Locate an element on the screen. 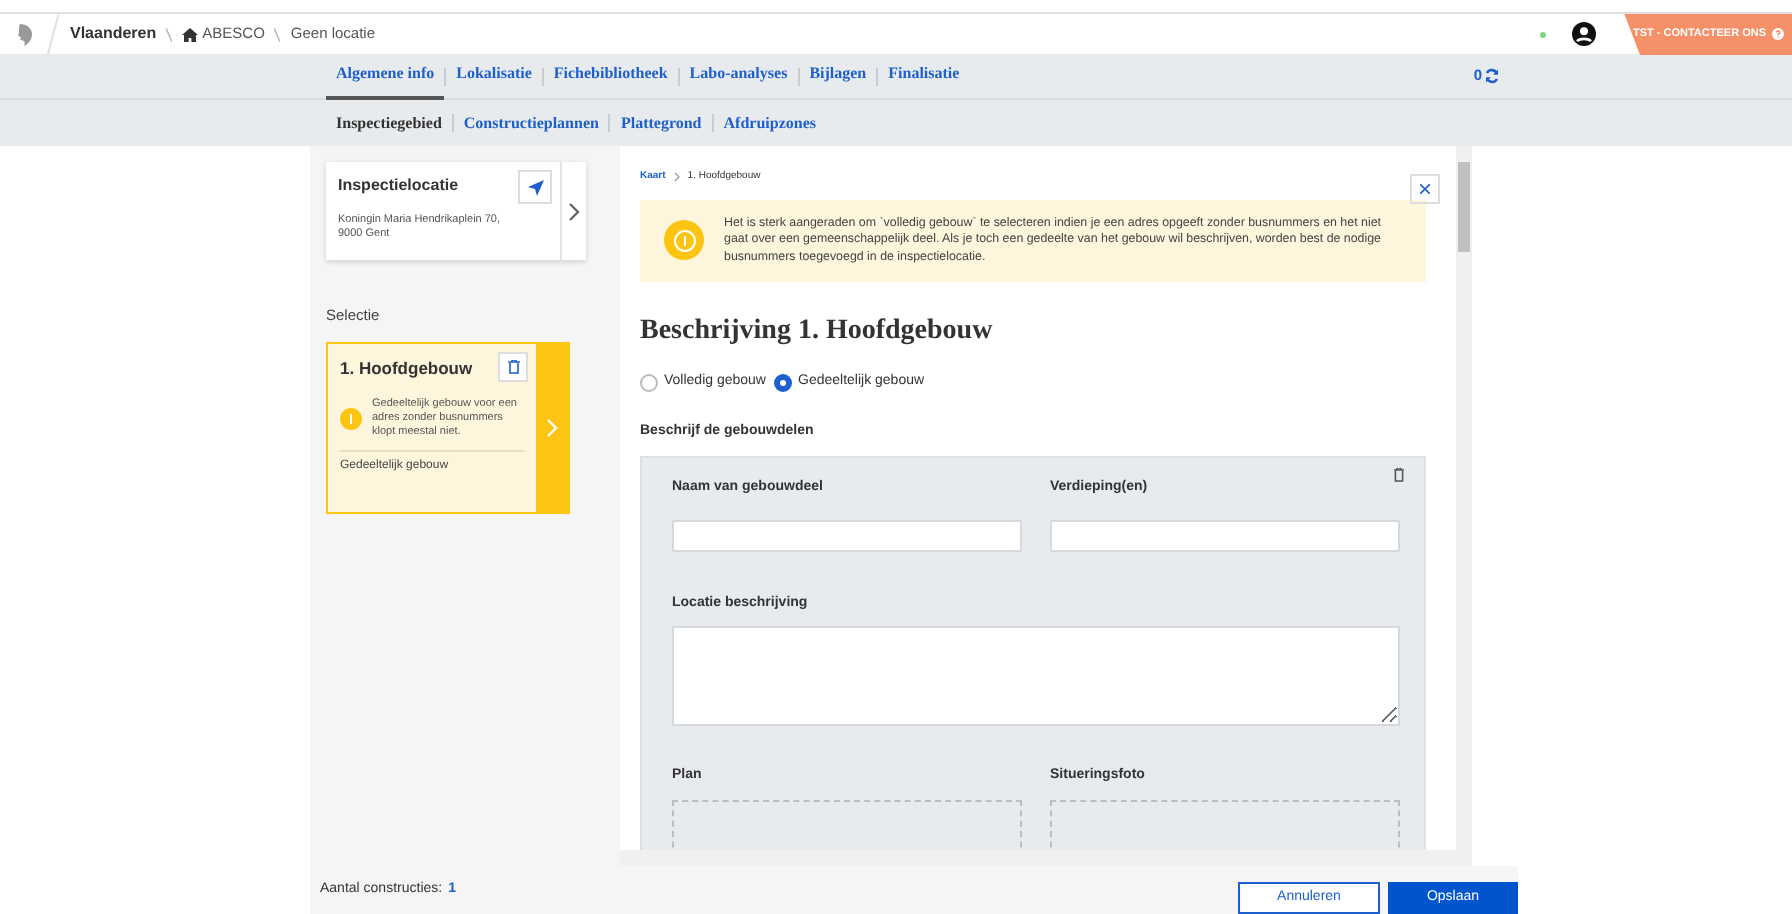 Image resolution: width=1792 pixels, height=914 pixels. delete-button is located at coordinates (513, 367).